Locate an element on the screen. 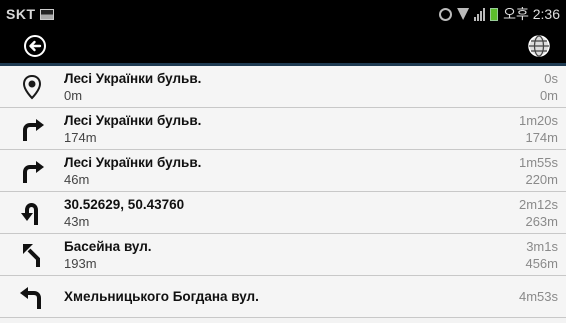 The height and width of the screenshot is (323, 566). segment-distance: 193m is located at coordinates (80, 263).